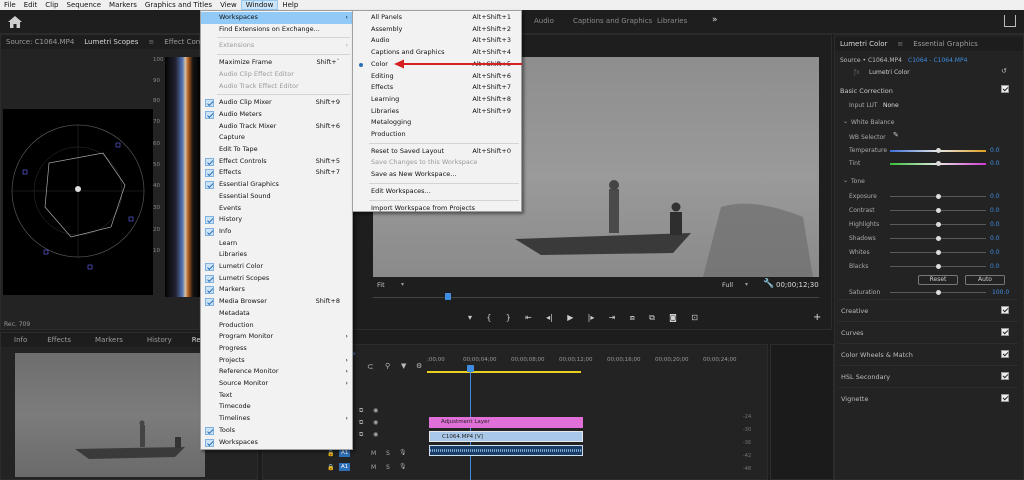 The width and height of the screenshot is (1024, 480). What do you see at coordinates (437, 152) in the screenshot?
I see `menu-item-reset-to-saved-layout: Reset to Saved Layout Alt+Shift+0` at bounding box center [437, 152].